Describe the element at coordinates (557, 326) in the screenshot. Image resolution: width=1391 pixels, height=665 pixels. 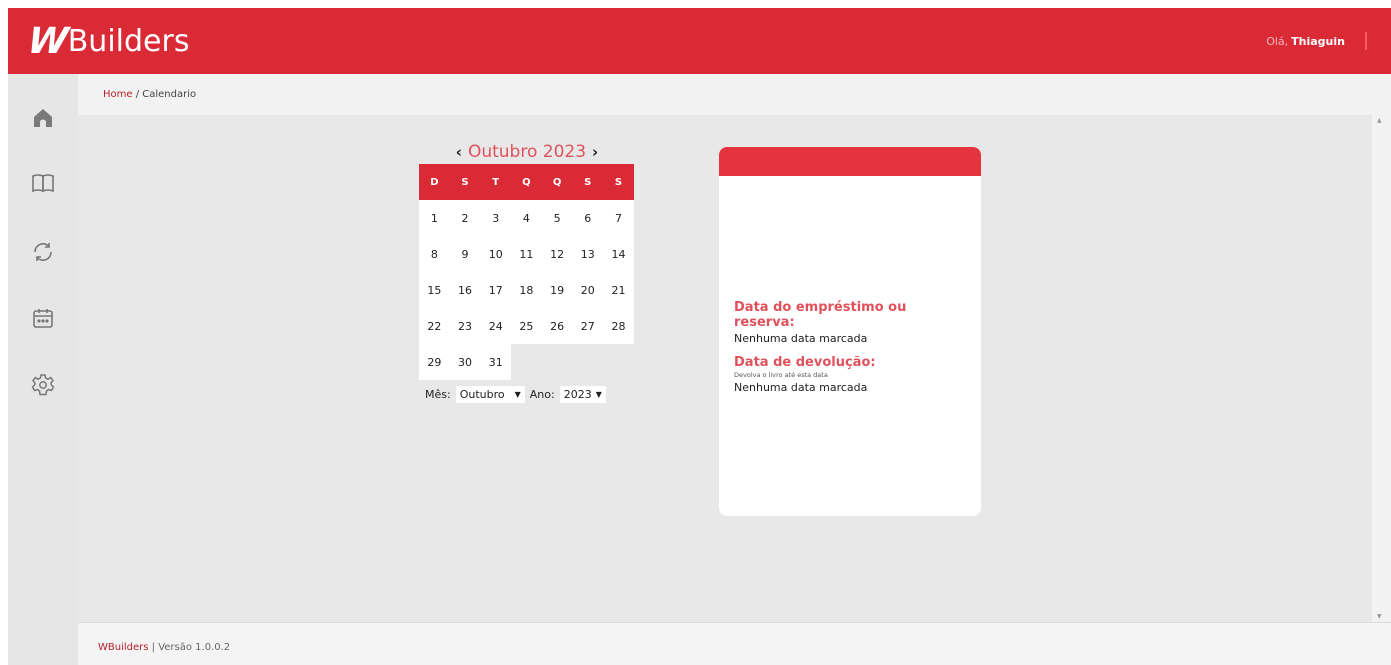
I see `calendar-day: 26` at that location.